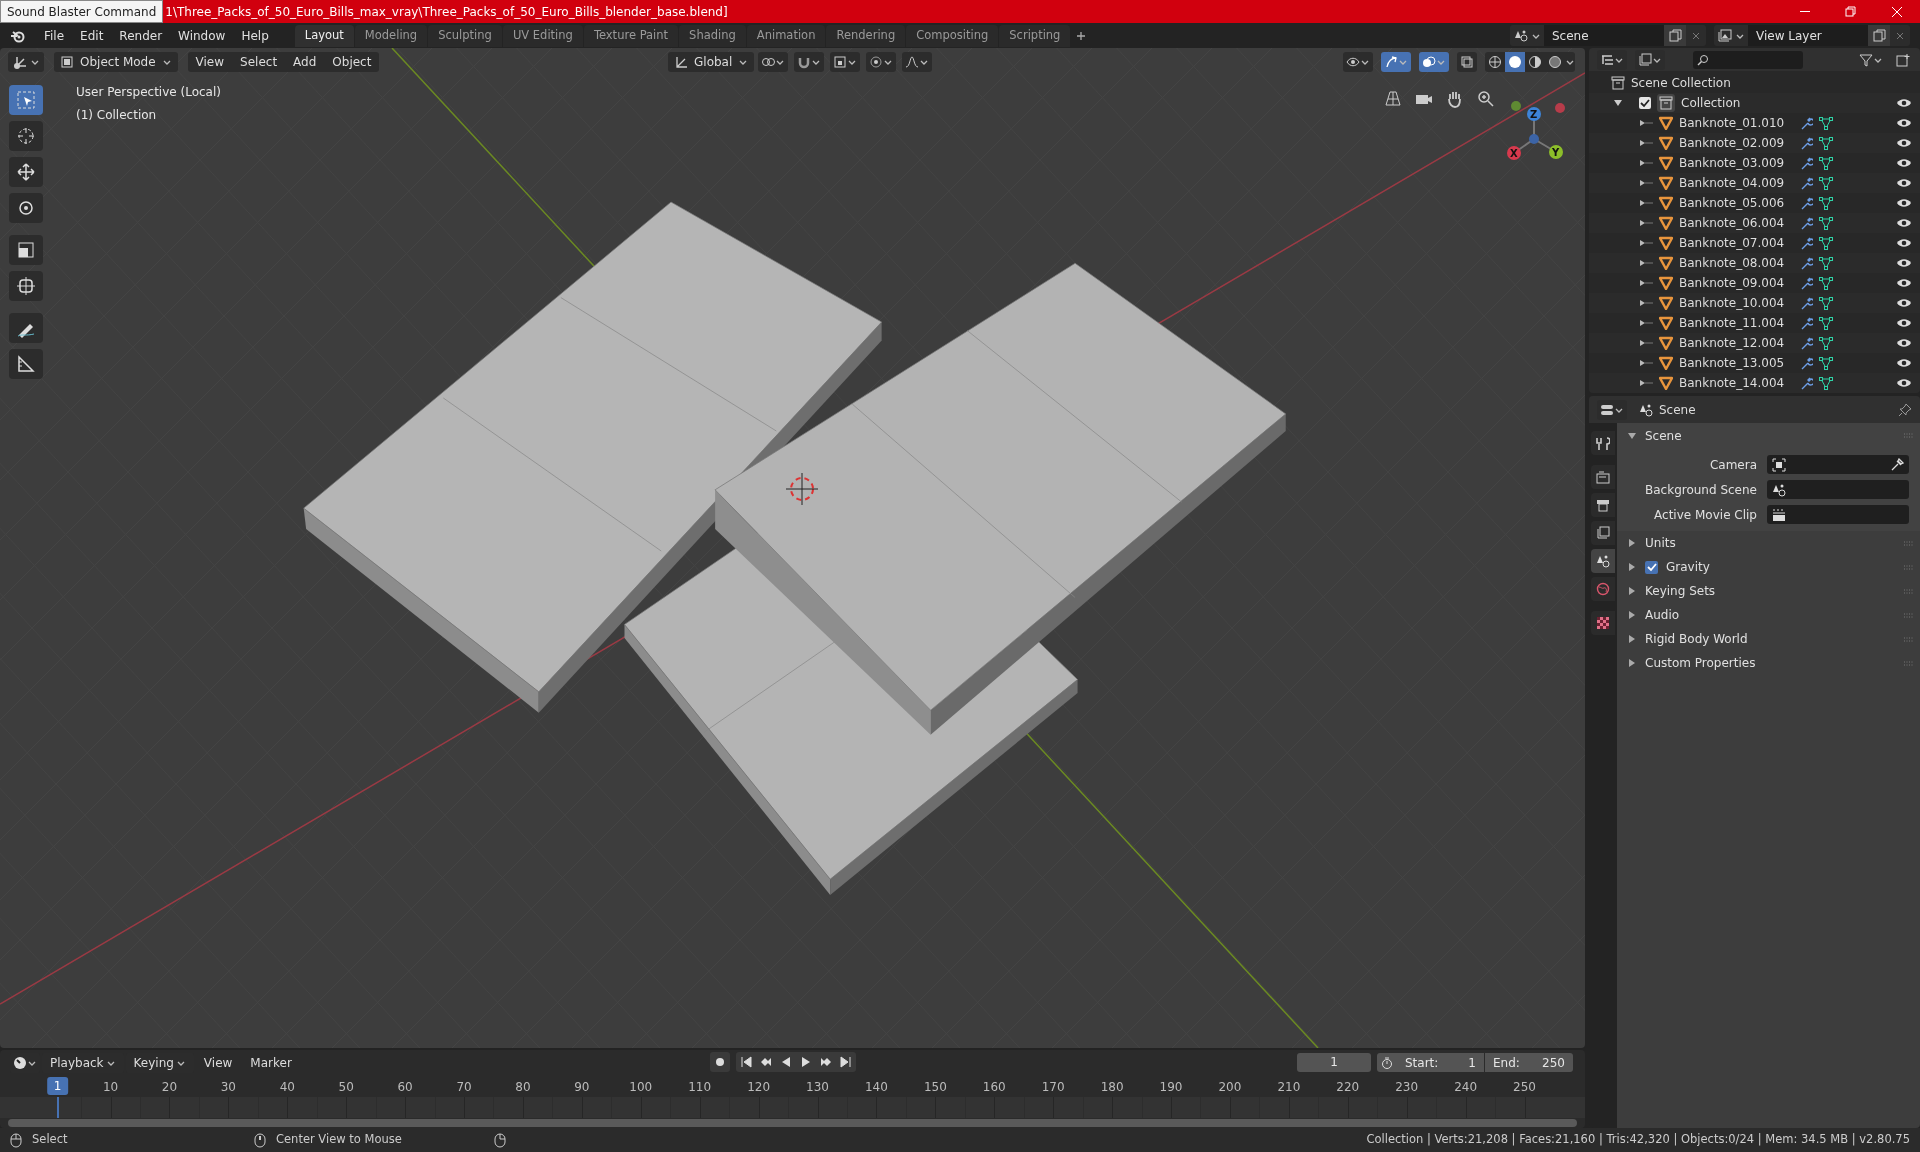 This screenshot has height=1152, width=1920. Describe the element at coordinates (1434, 62) in the screenshot. I see `overlay-button` at that location.